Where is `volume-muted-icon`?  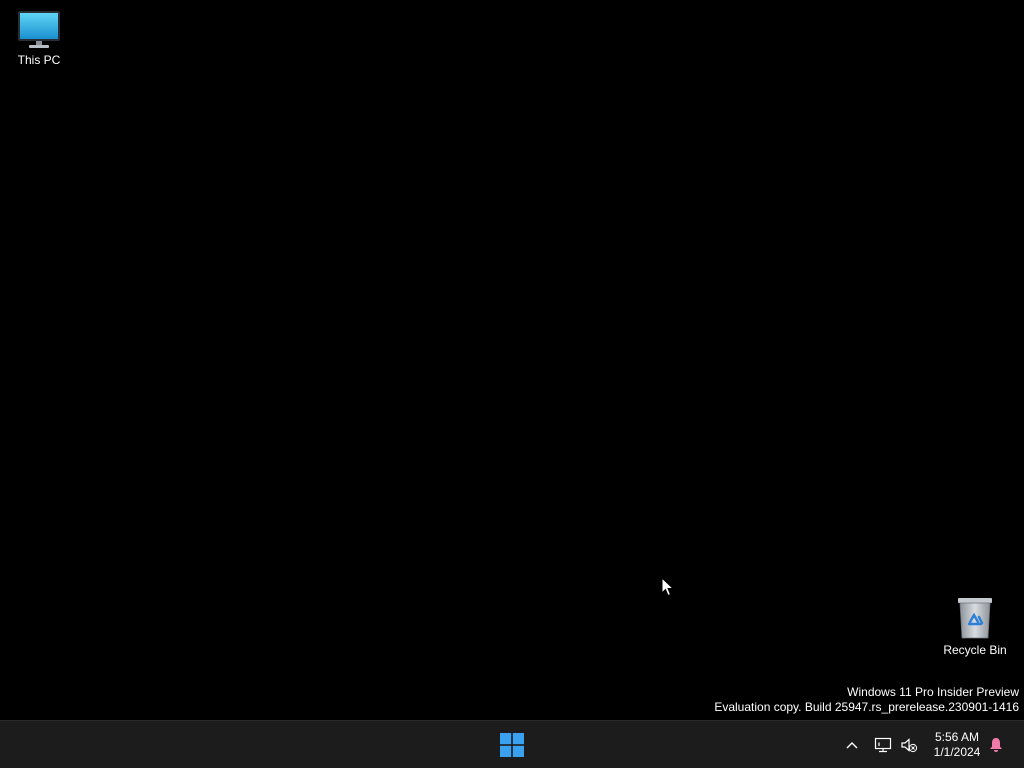
volume-muted-icon is located at coordinates (909, 744).